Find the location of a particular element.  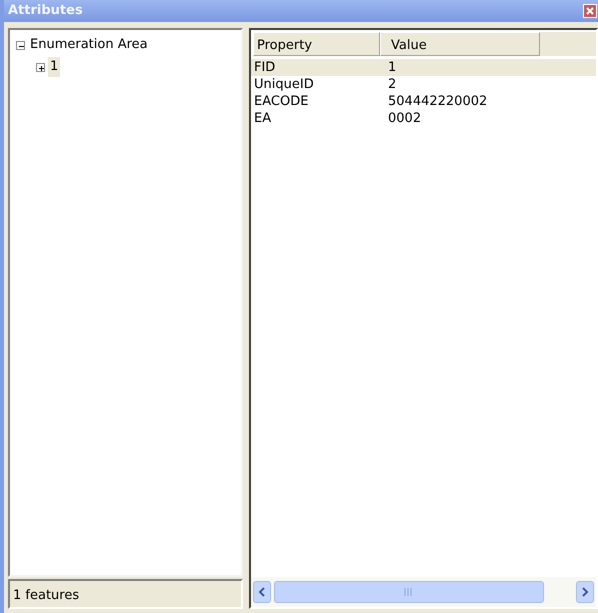

scroll-right-button is located at coordinates (585, 592).